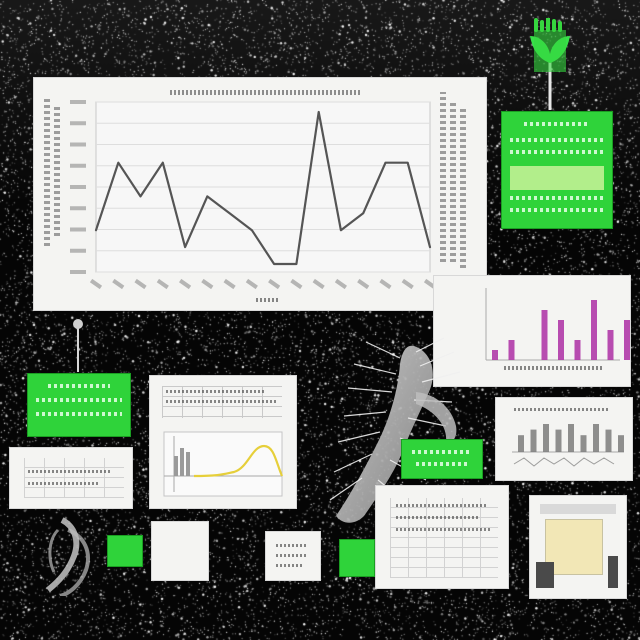  I want to click on document-dark-edge, so click(613, 572).